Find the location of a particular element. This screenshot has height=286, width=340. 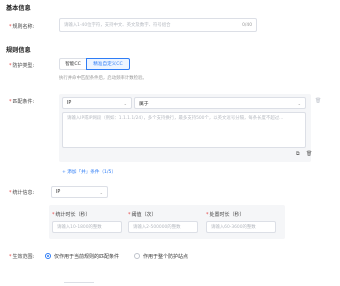

stat-duration-label-text: 统计时长（秒） is located at coordinates (73, 215).